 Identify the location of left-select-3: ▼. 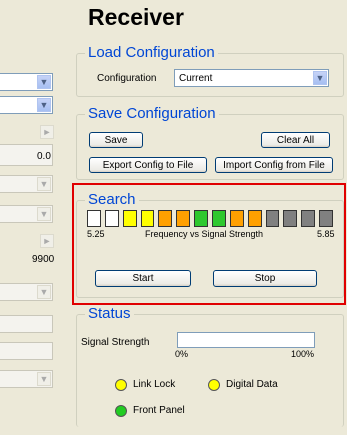
(26, 184).